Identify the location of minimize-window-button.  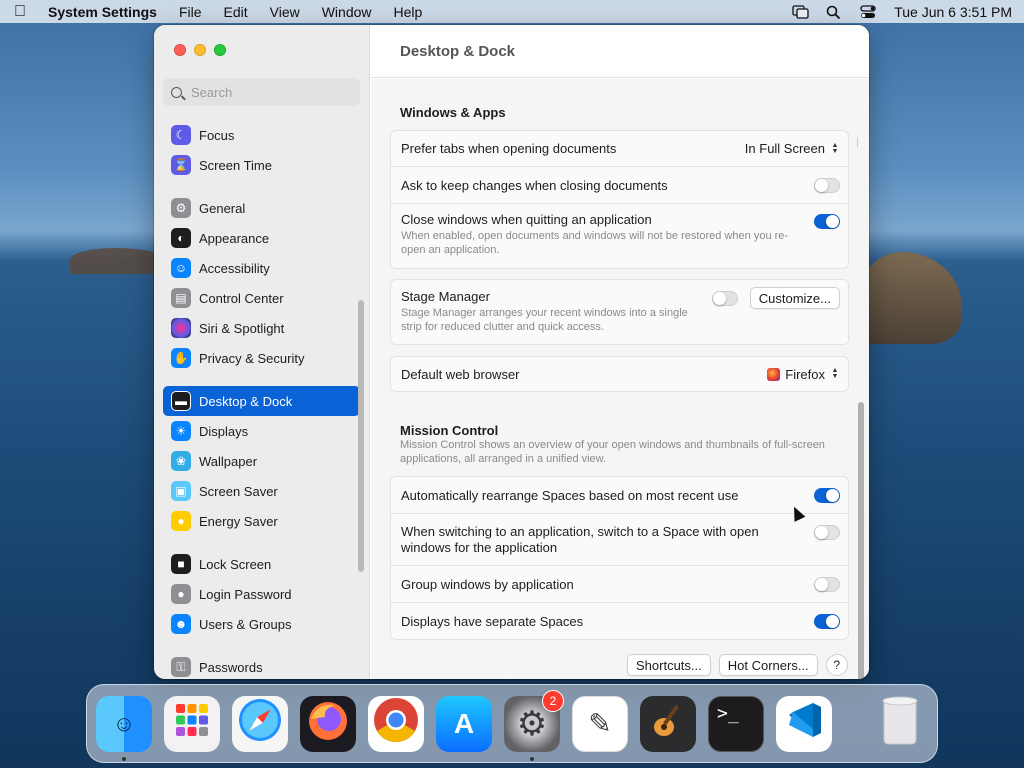
(200, 50).